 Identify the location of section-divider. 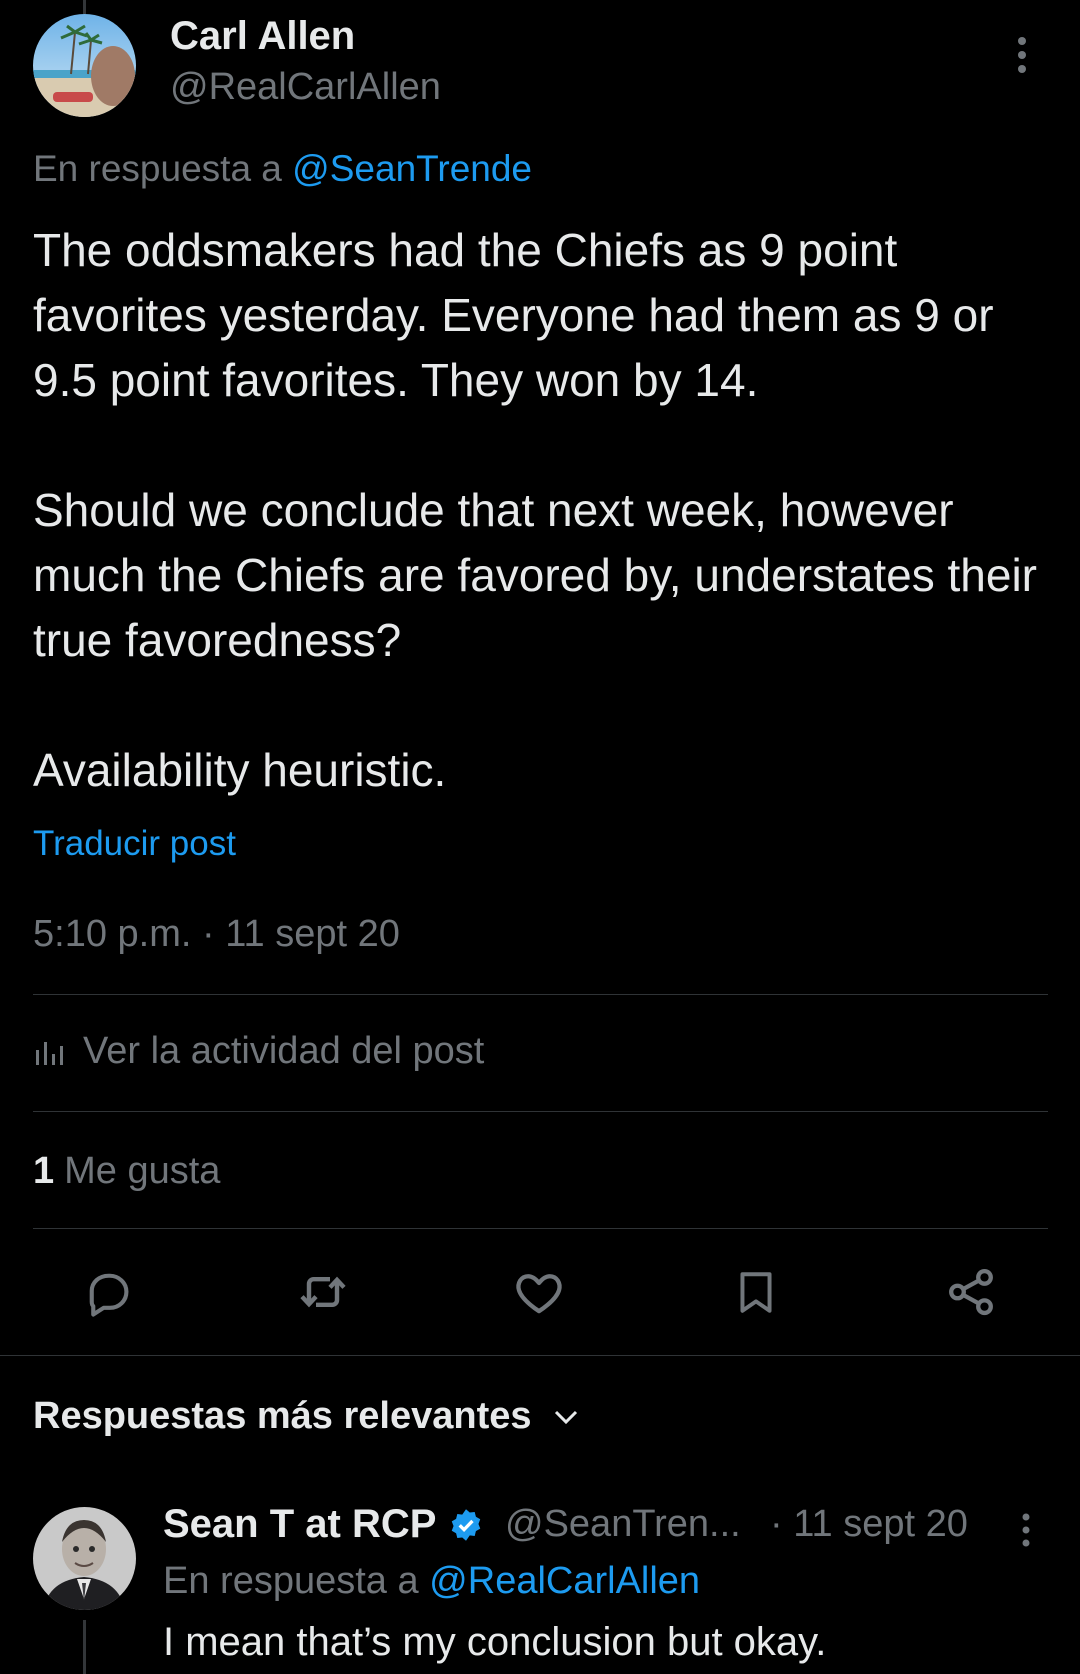
(540, 1355).